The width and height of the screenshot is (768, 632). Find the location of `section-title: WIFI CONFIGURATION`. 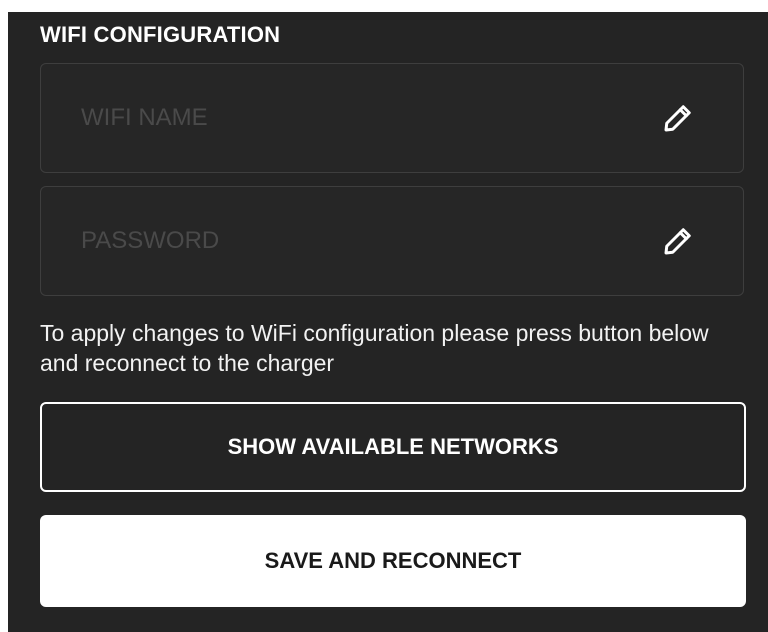

section-title: WIFI CONFIGURATION is located at coordinates (160, 34).